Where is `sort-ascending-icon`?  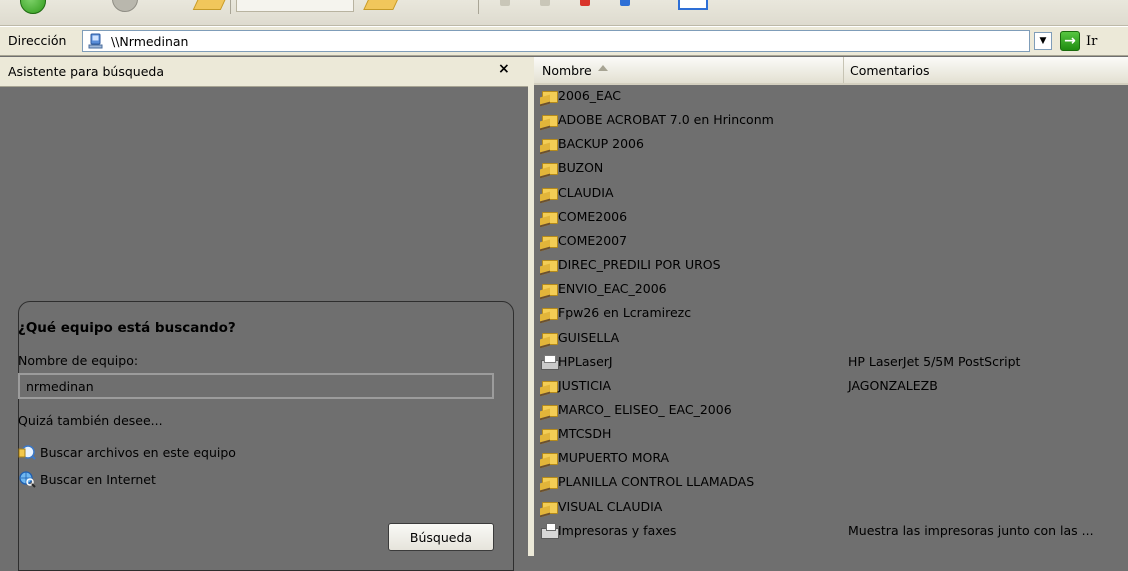
sort-ascending-icon is located at coordinates (603, 68).